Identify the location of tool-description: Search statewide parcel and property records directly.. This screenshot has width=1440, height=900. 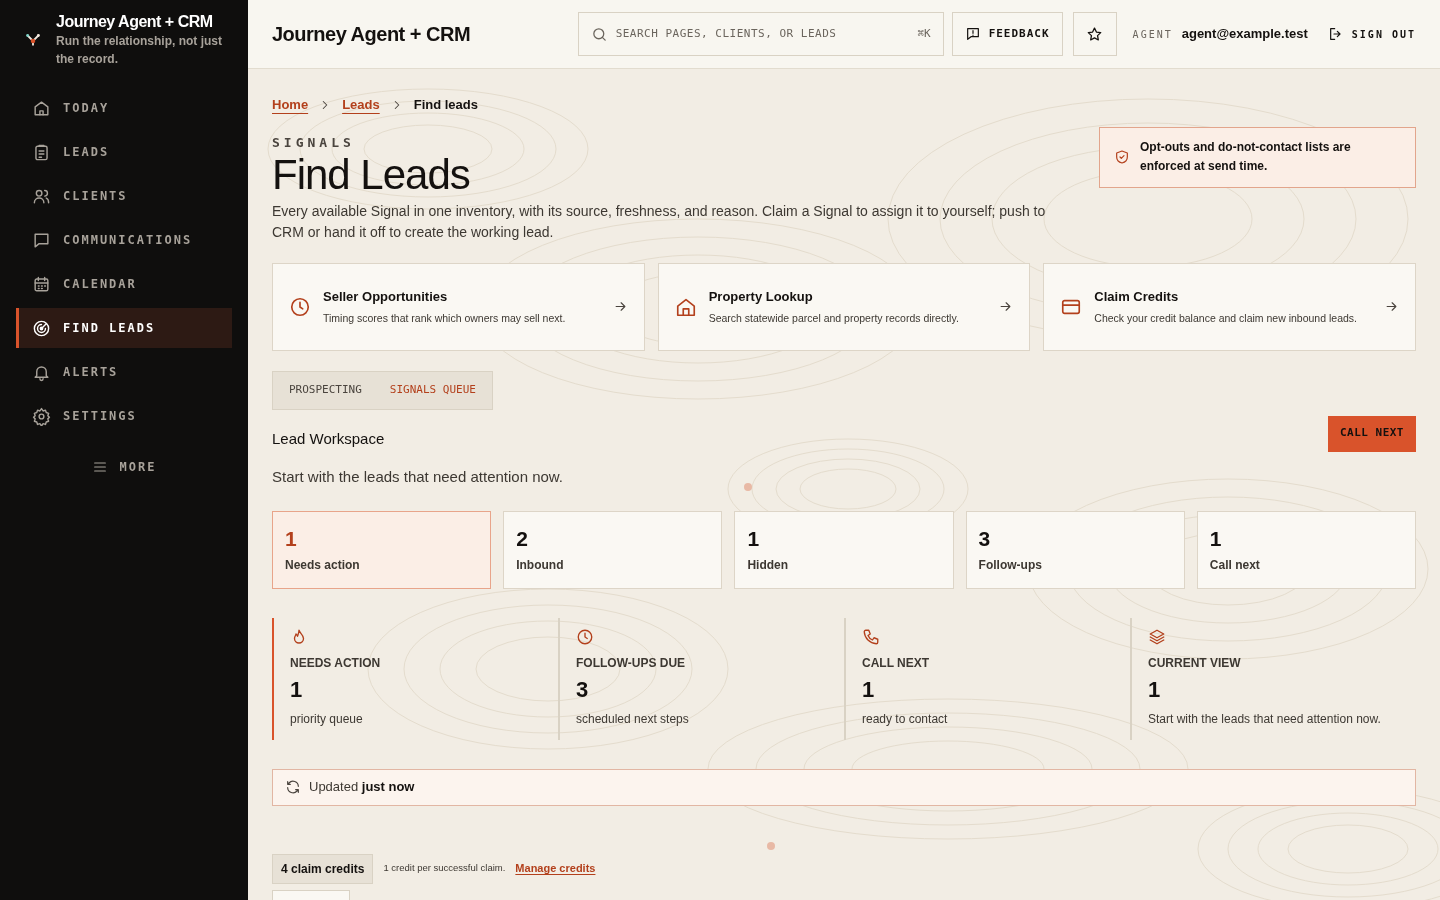
(834, 318).